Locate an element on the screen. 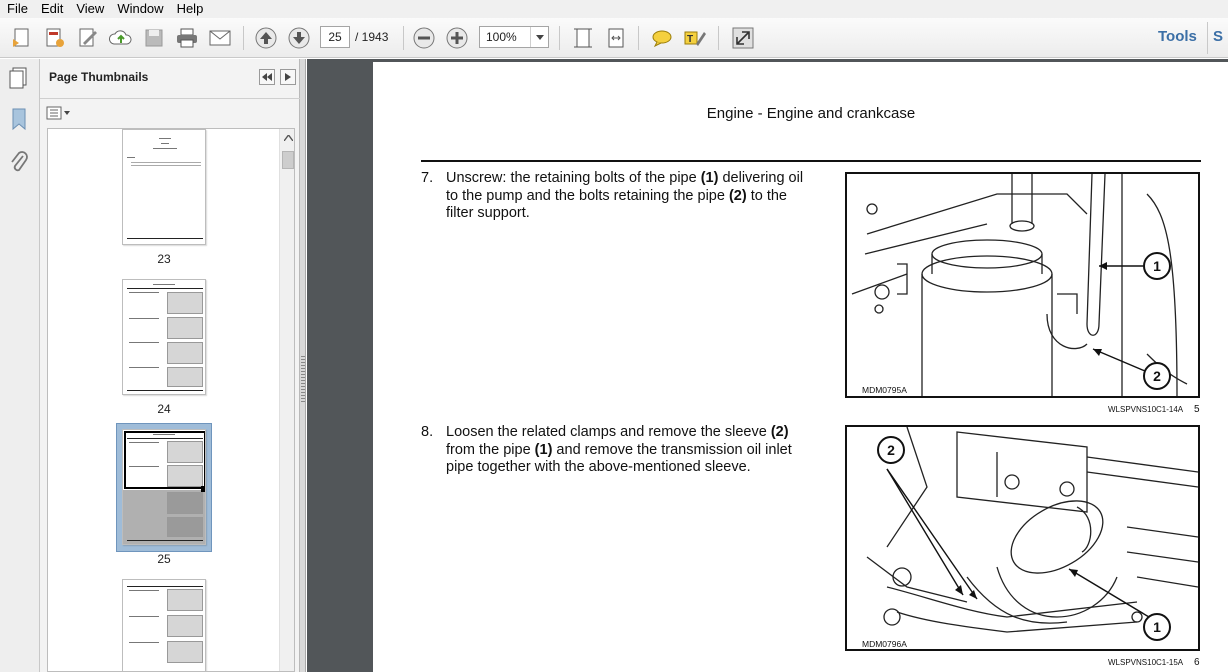  tools-button: Tools is located at coordinates (1177, 36).